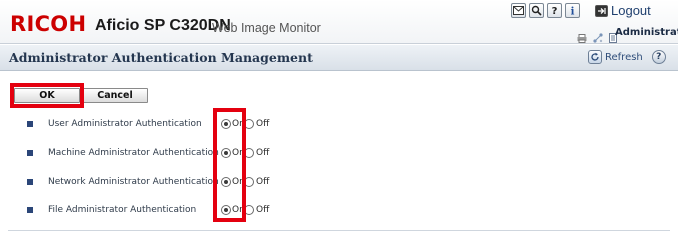  I want to click on user-role: Administrator, so click(646, 32).